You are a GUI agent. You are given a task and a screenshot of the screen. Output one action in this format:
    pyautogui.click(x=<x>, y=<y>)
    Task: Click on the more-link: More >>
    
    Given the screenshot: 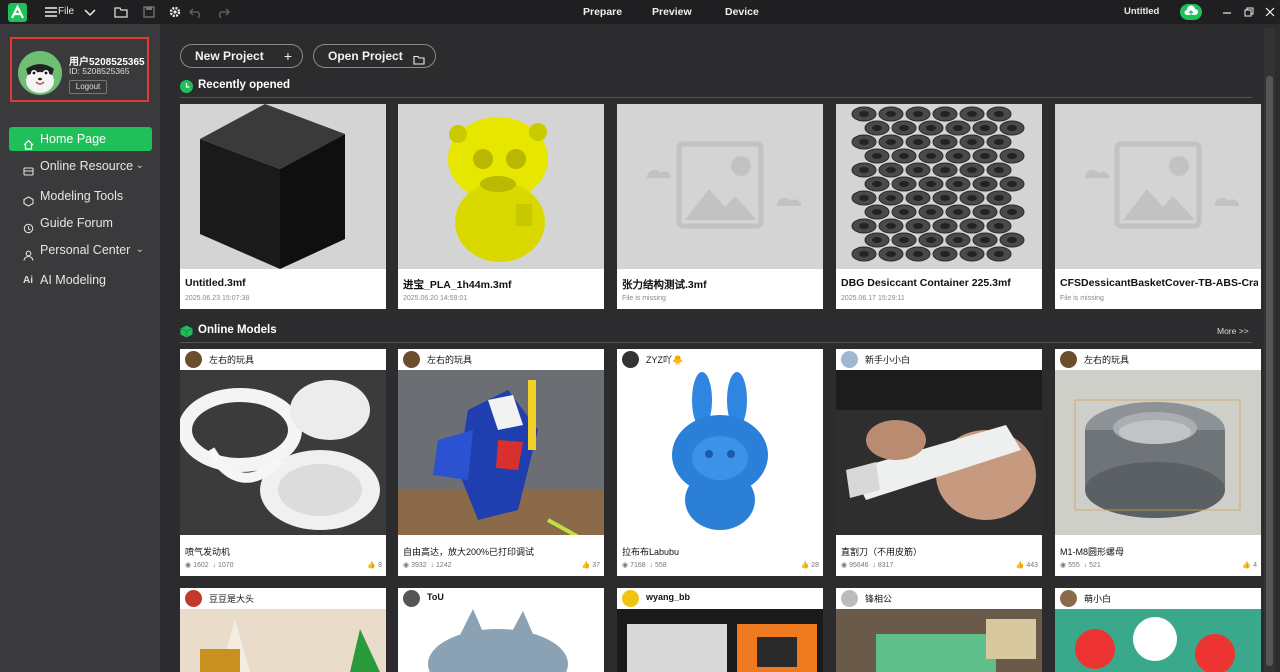 What is the action you would take?
    pyautogui.click(x=1233, y=331)
    